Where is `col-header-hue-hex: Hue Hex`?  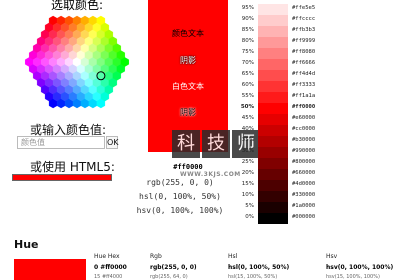
col-header-hue-hex: Hue Hex is located at coordinates (107, 256).